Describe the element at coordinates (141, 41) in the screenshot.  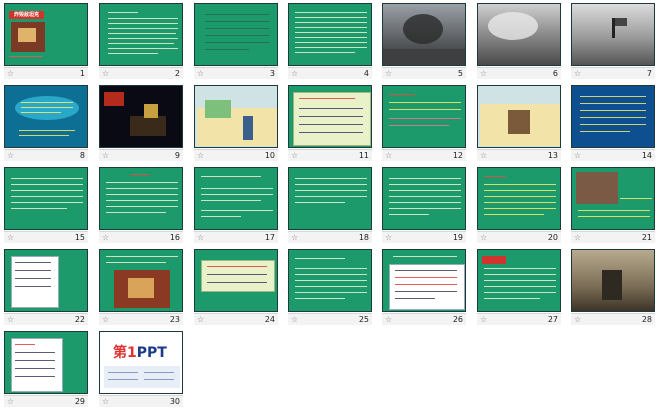
I see `slide-thumbnail: ☆ 2` at that location.